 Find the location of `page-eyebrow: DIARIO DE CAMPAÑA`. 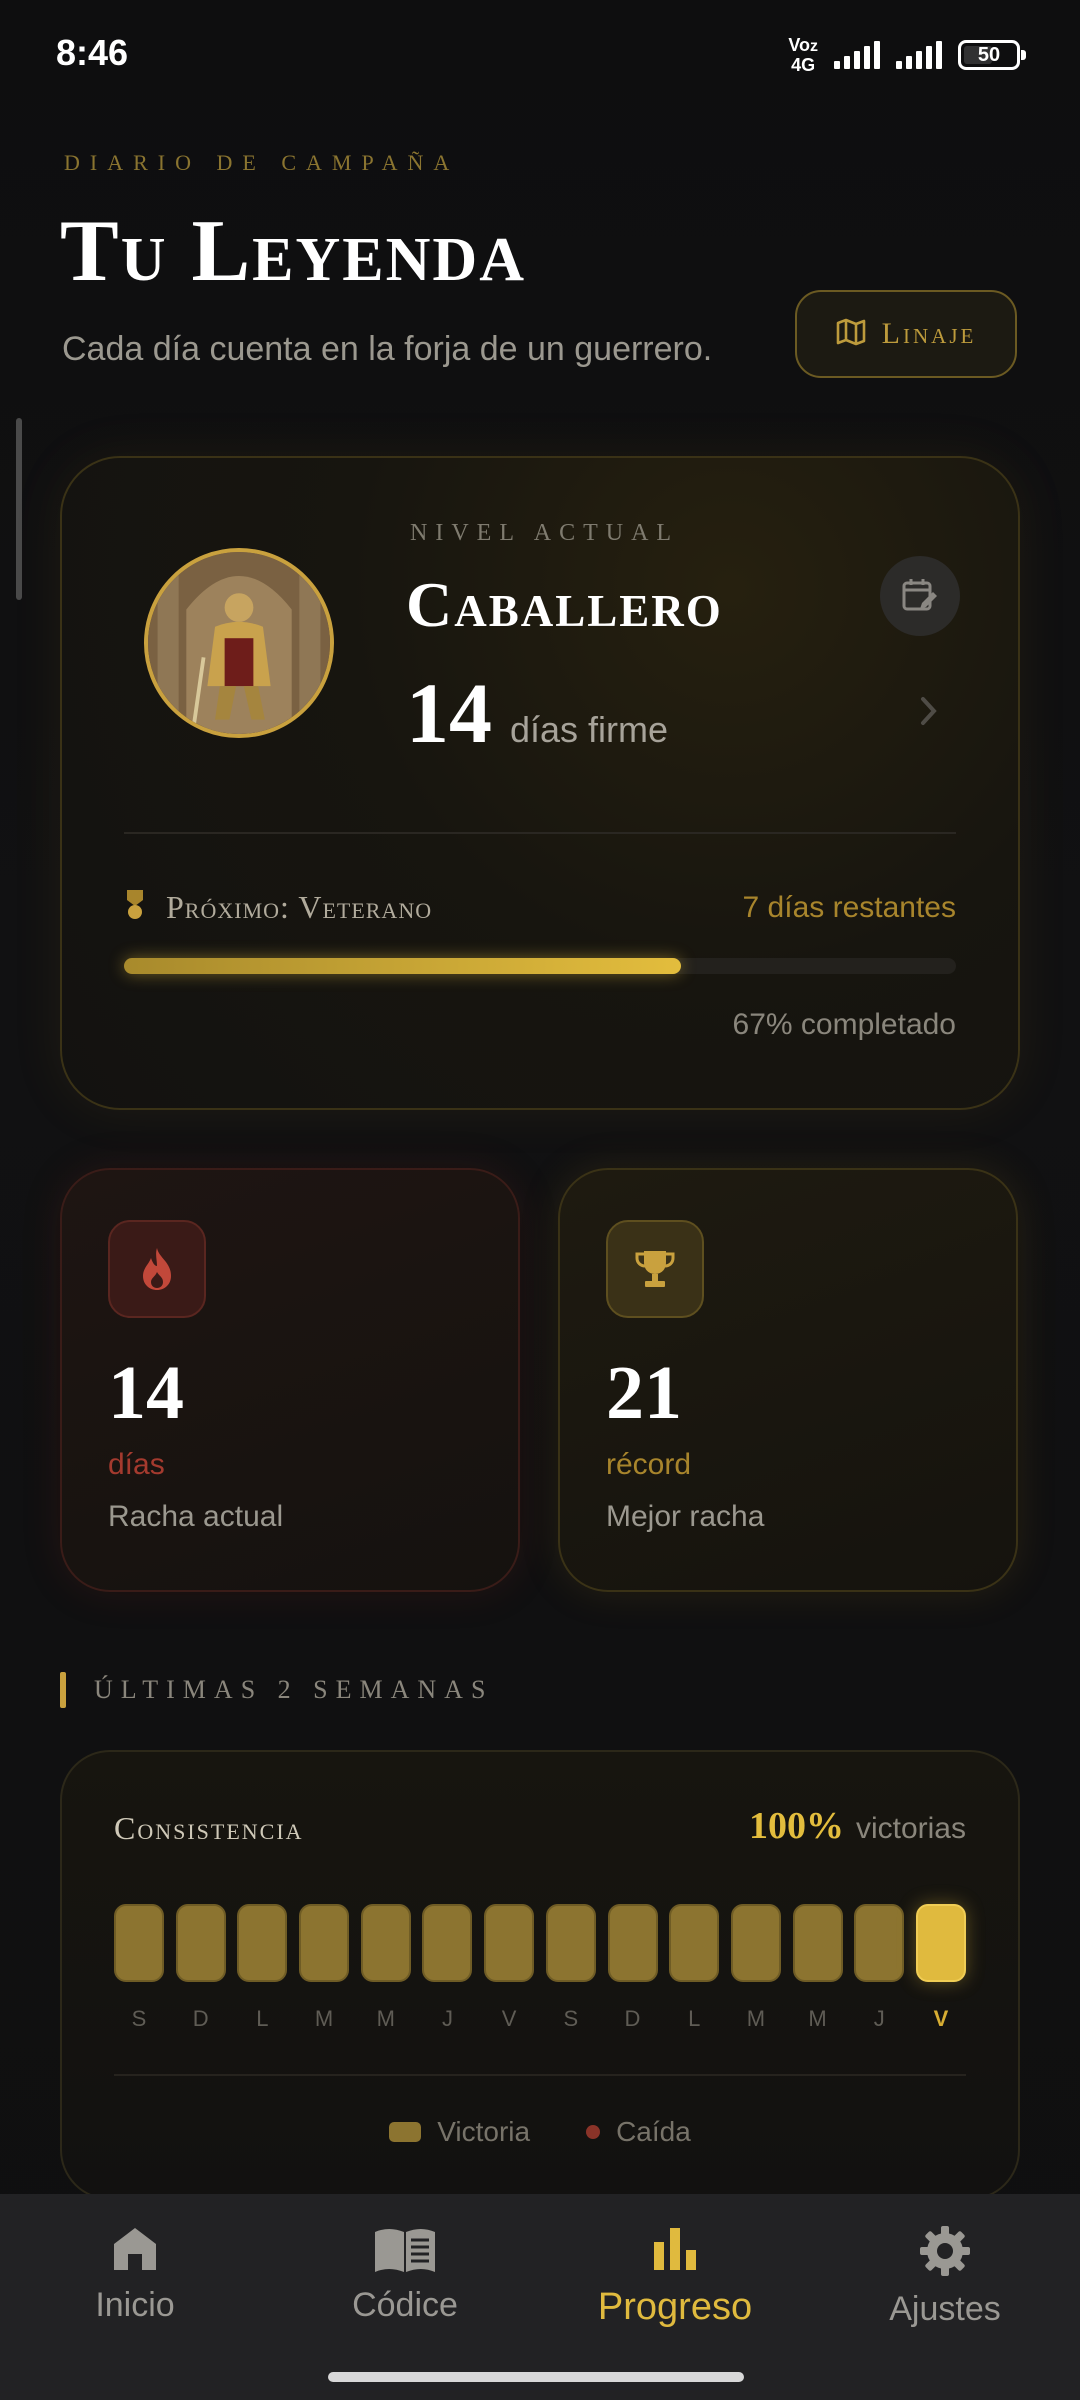

page-eyebrow: DIARIO DE CAMPAÑA is located at coordinates (262, 162).